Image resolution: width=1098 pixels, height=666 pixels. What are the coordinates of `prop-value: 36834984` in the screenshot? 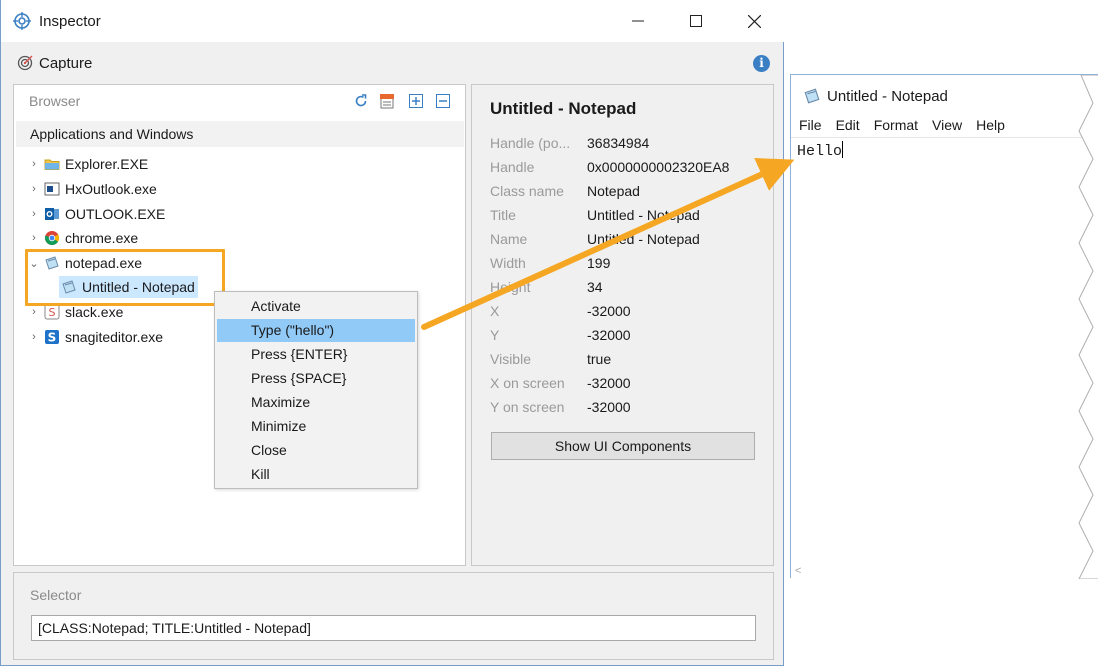 It's located at (618, 143).